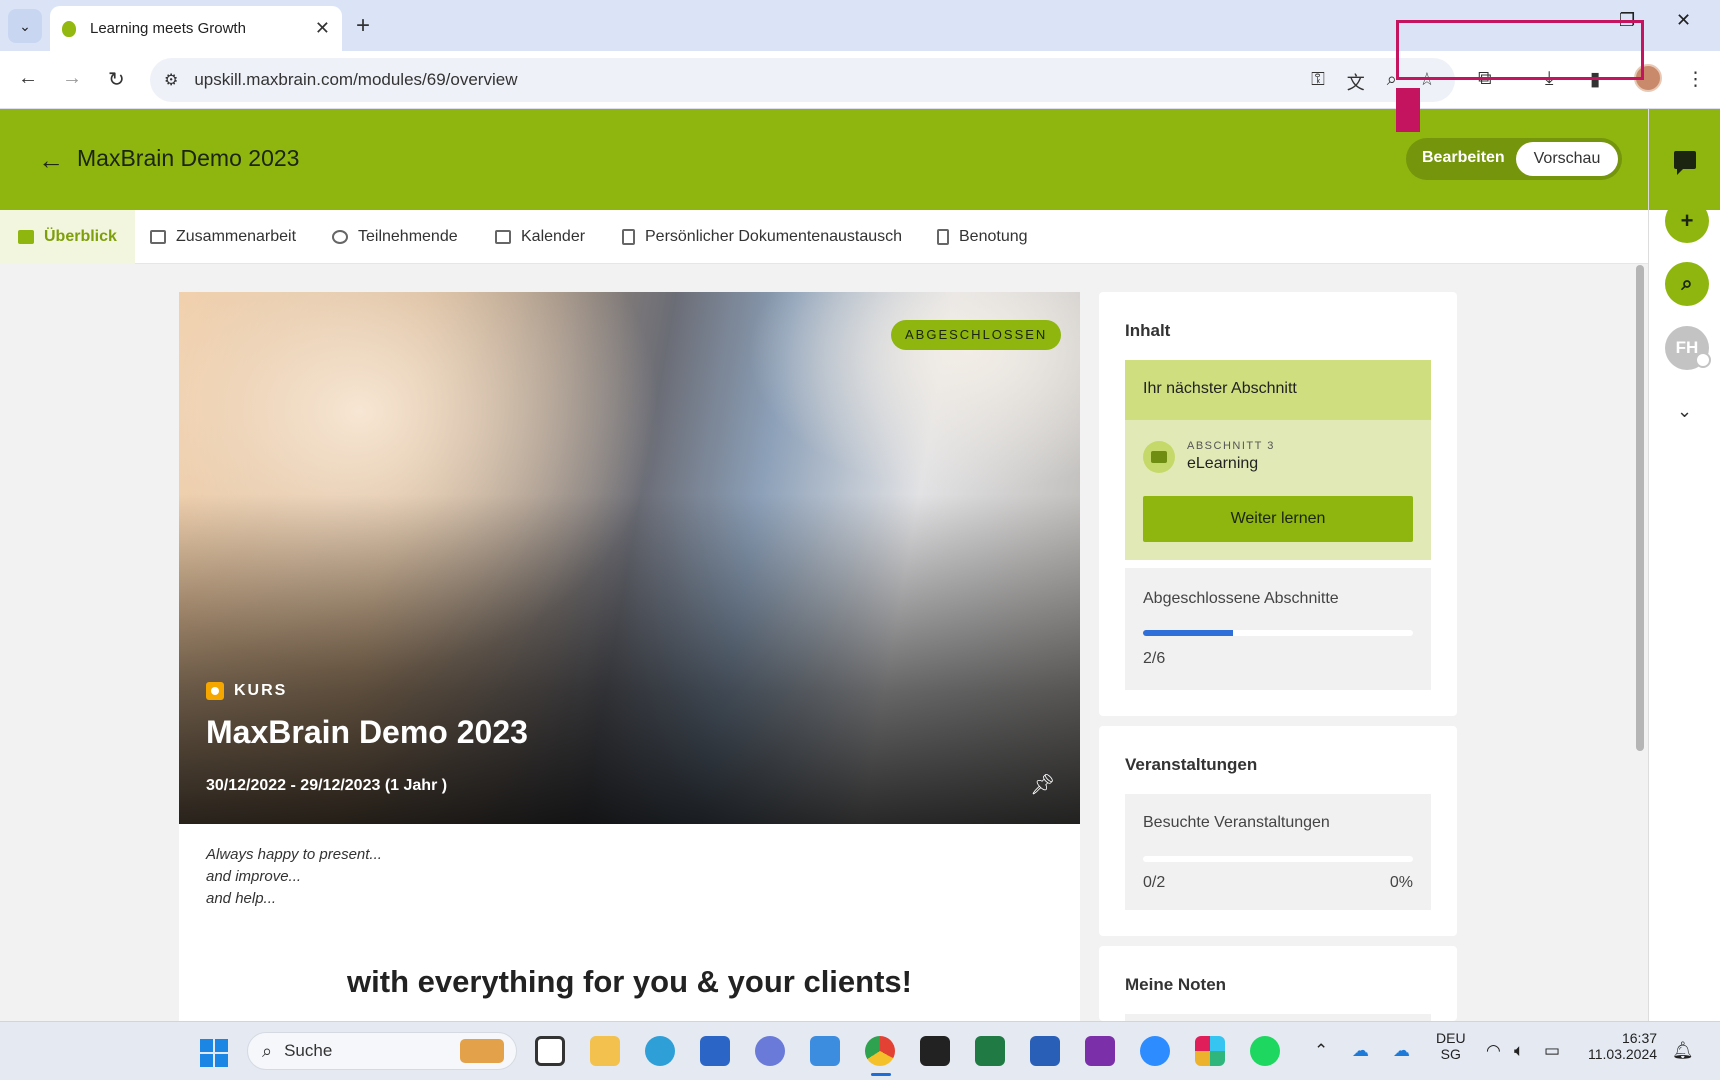 This screenshot has height=1080, width=1720. Describe the element at coordinates (1640, 508) in the screenshot. I see `page-scrollbar` at that location.